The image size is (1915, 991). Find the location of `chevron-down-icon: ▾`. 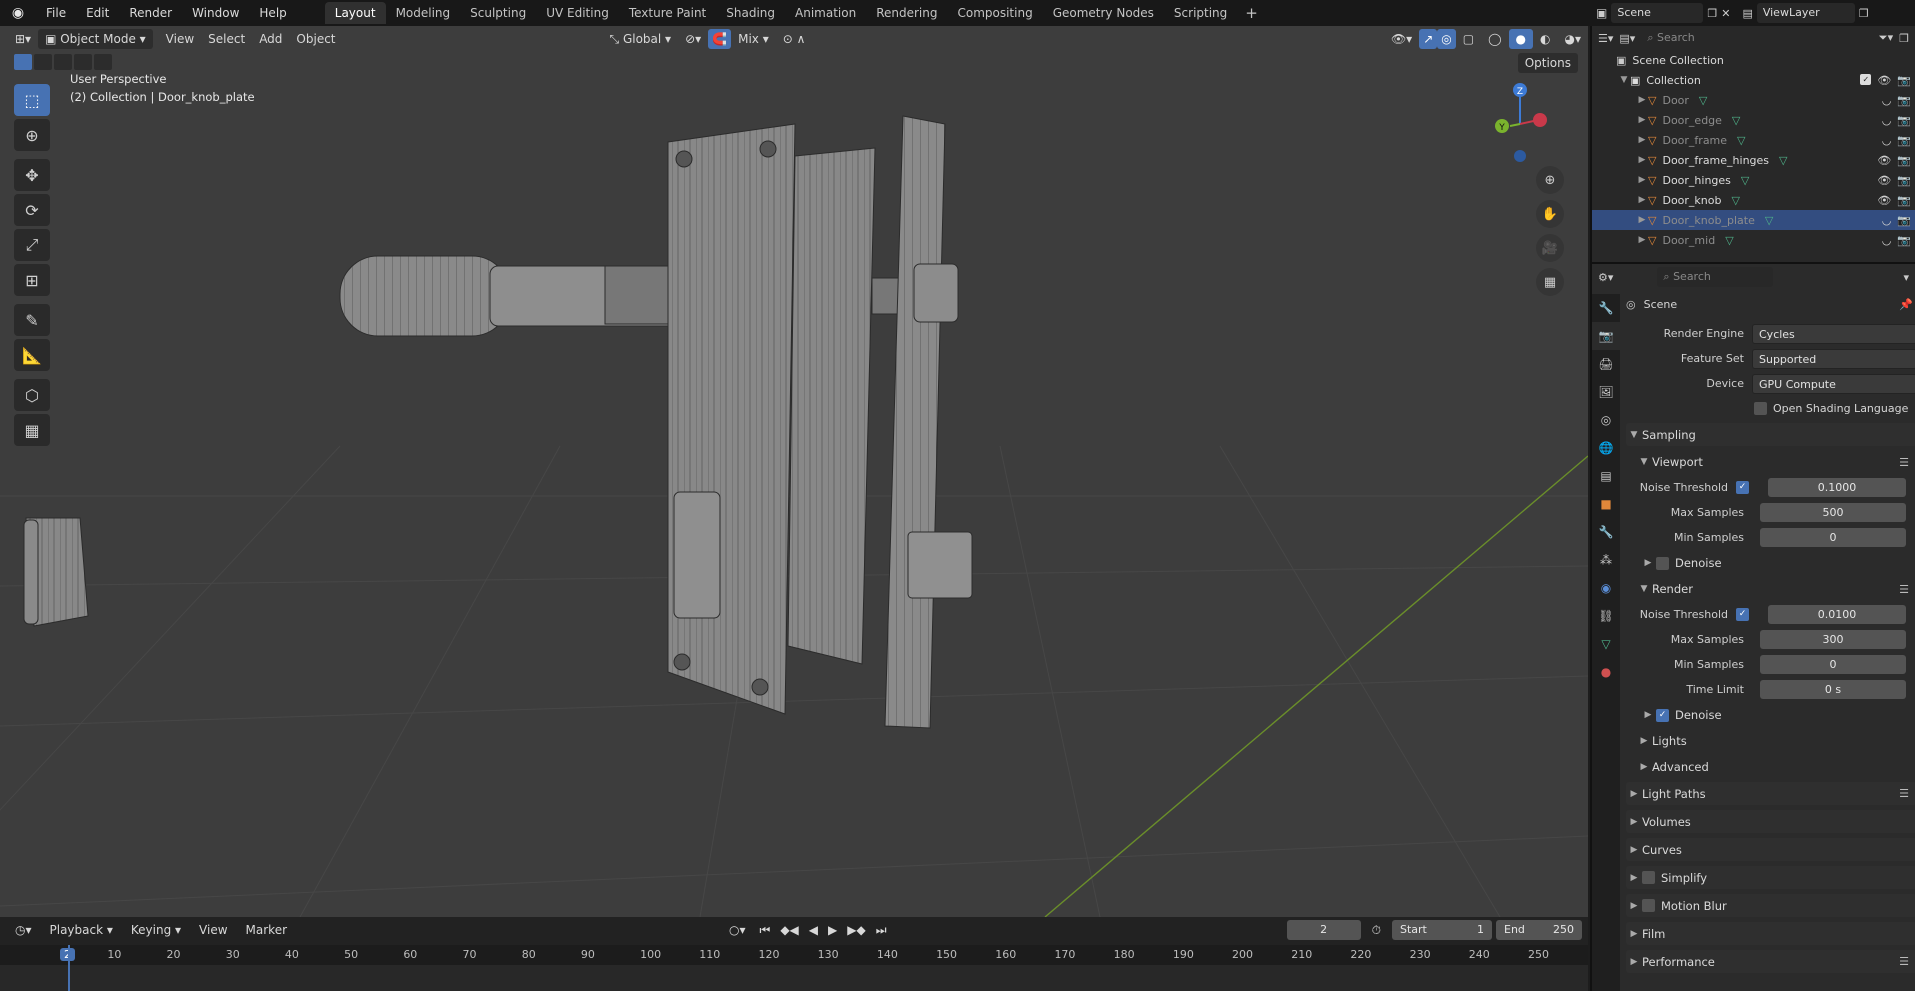

chevron-down-icon: ▾ is located at coordinates (1906, 277).